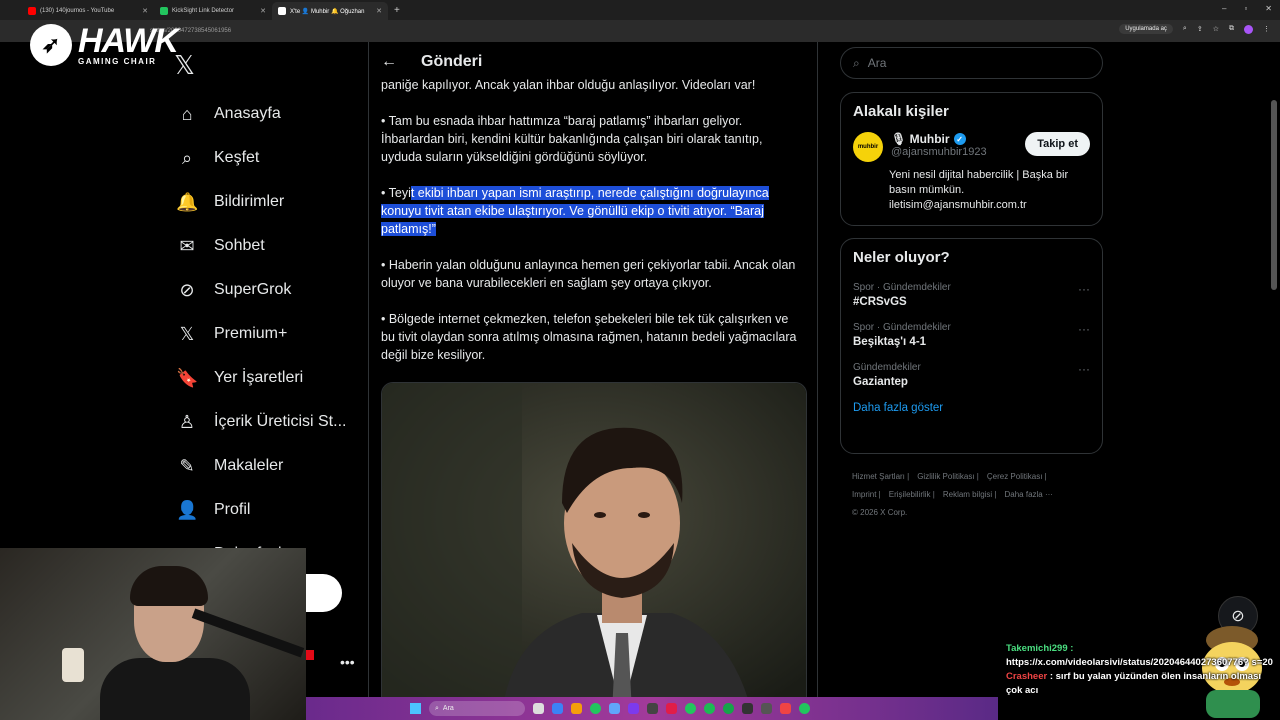 The width and height of the screenshot is (1280, 720). Describe the element at coordinates (237, 157) in the screenshot. I see `sidebar-item-label: Keşfet` at that location.